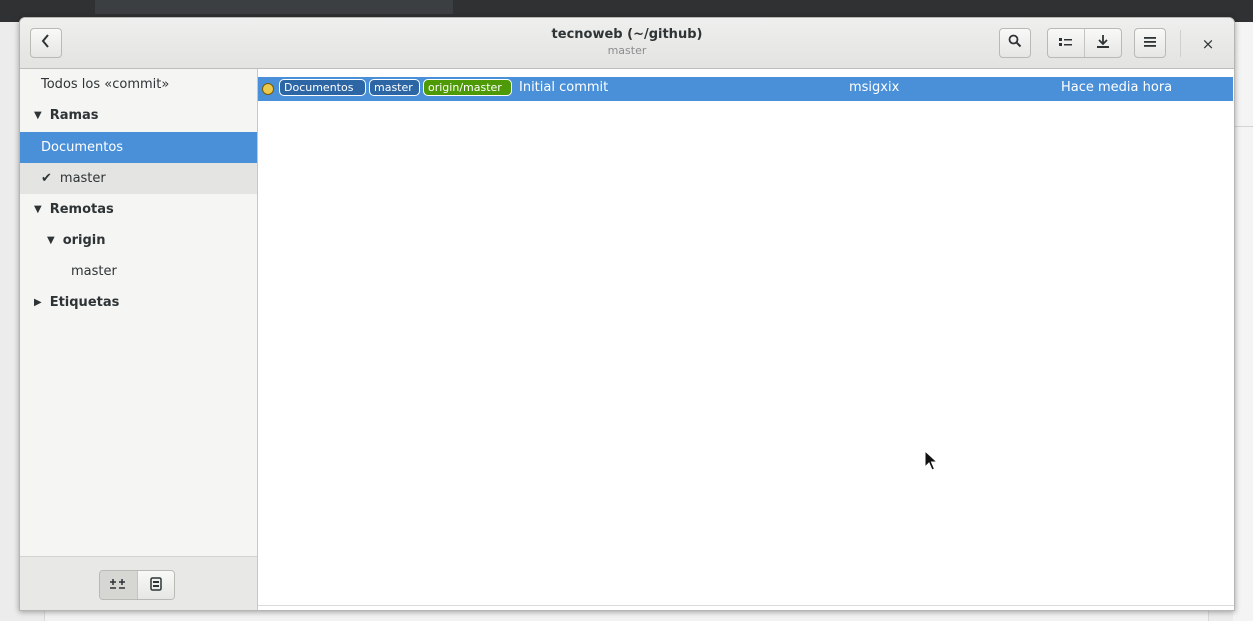 This screenshot has height=621, width=1253. What do you see at coordinates (322, 87) in the screenshot?
I see `ref-label-local: Documentos` at bounding box center [322, 87].